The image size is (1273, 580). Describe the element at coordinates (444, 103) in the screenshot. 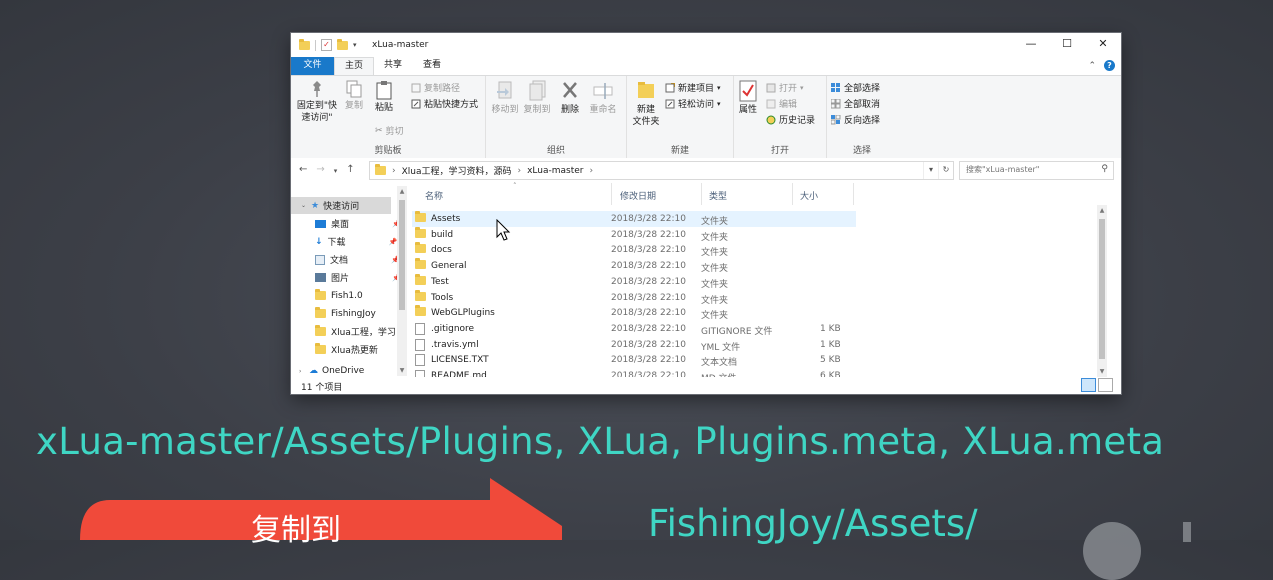

I see `paste-shortcut-button: 粘贴快捷方式` at that location.